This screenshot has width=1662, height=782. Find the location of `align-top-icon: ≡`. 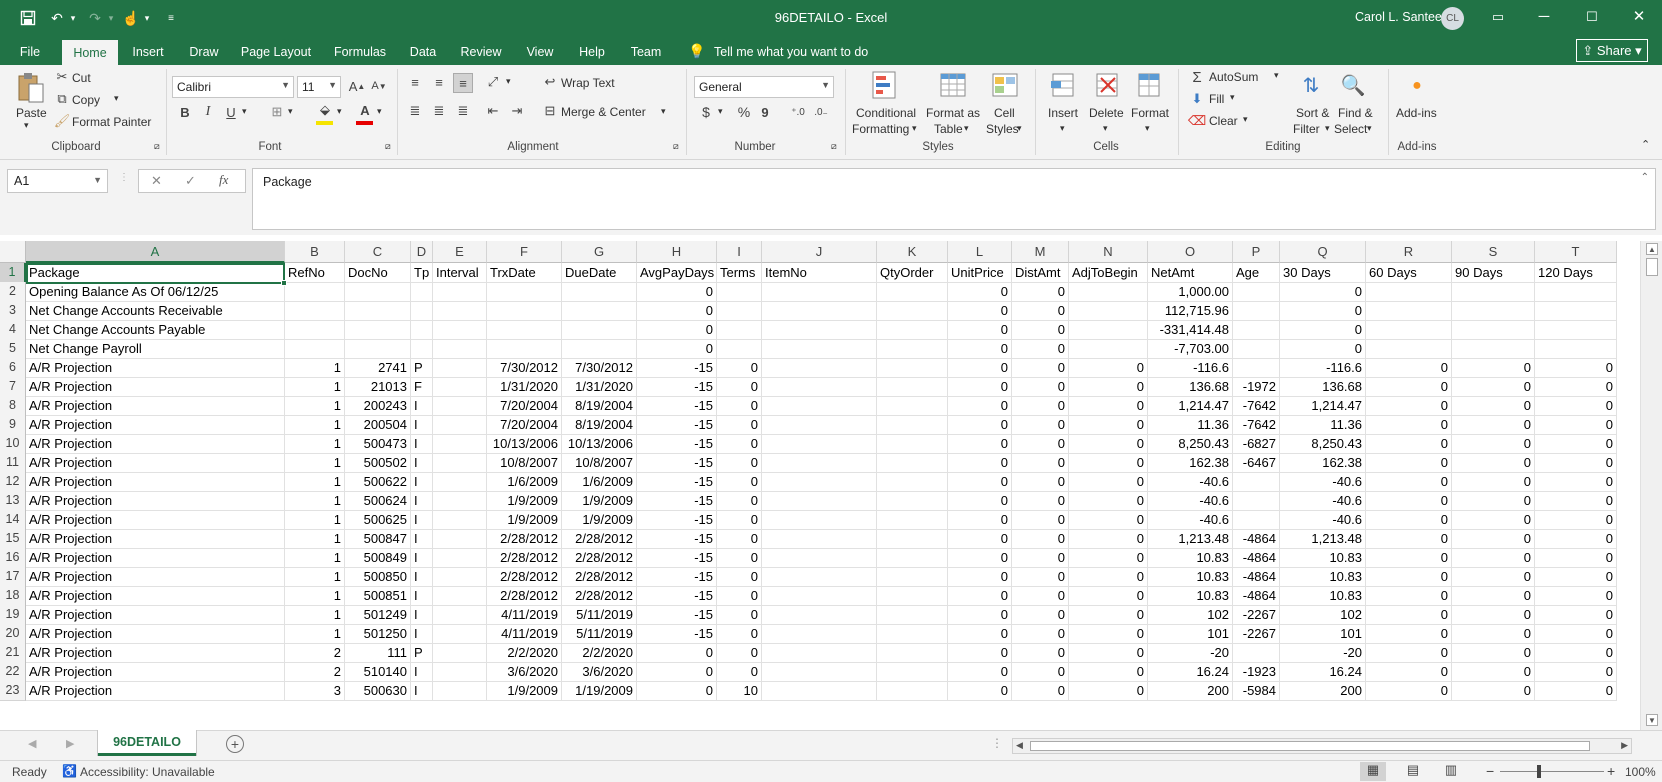

align-top-icon: ≡ is located at coordinates (415, 82).